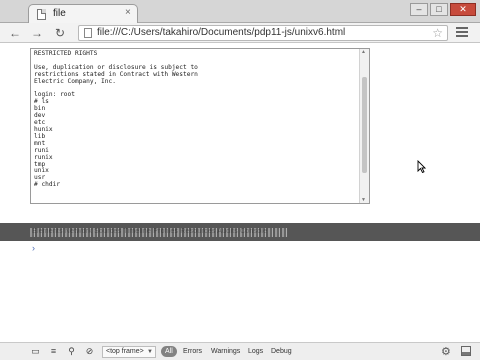 The image size is (480, 360). I want to click on filter-errors: Errors, so click(192, 351).